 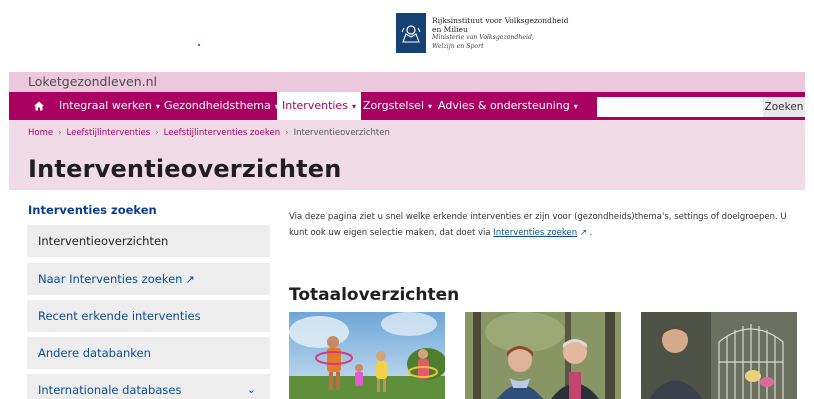 I want to click on nav-item-integraal-werken: Integraal werken ▾, so click(x=109, y=106).